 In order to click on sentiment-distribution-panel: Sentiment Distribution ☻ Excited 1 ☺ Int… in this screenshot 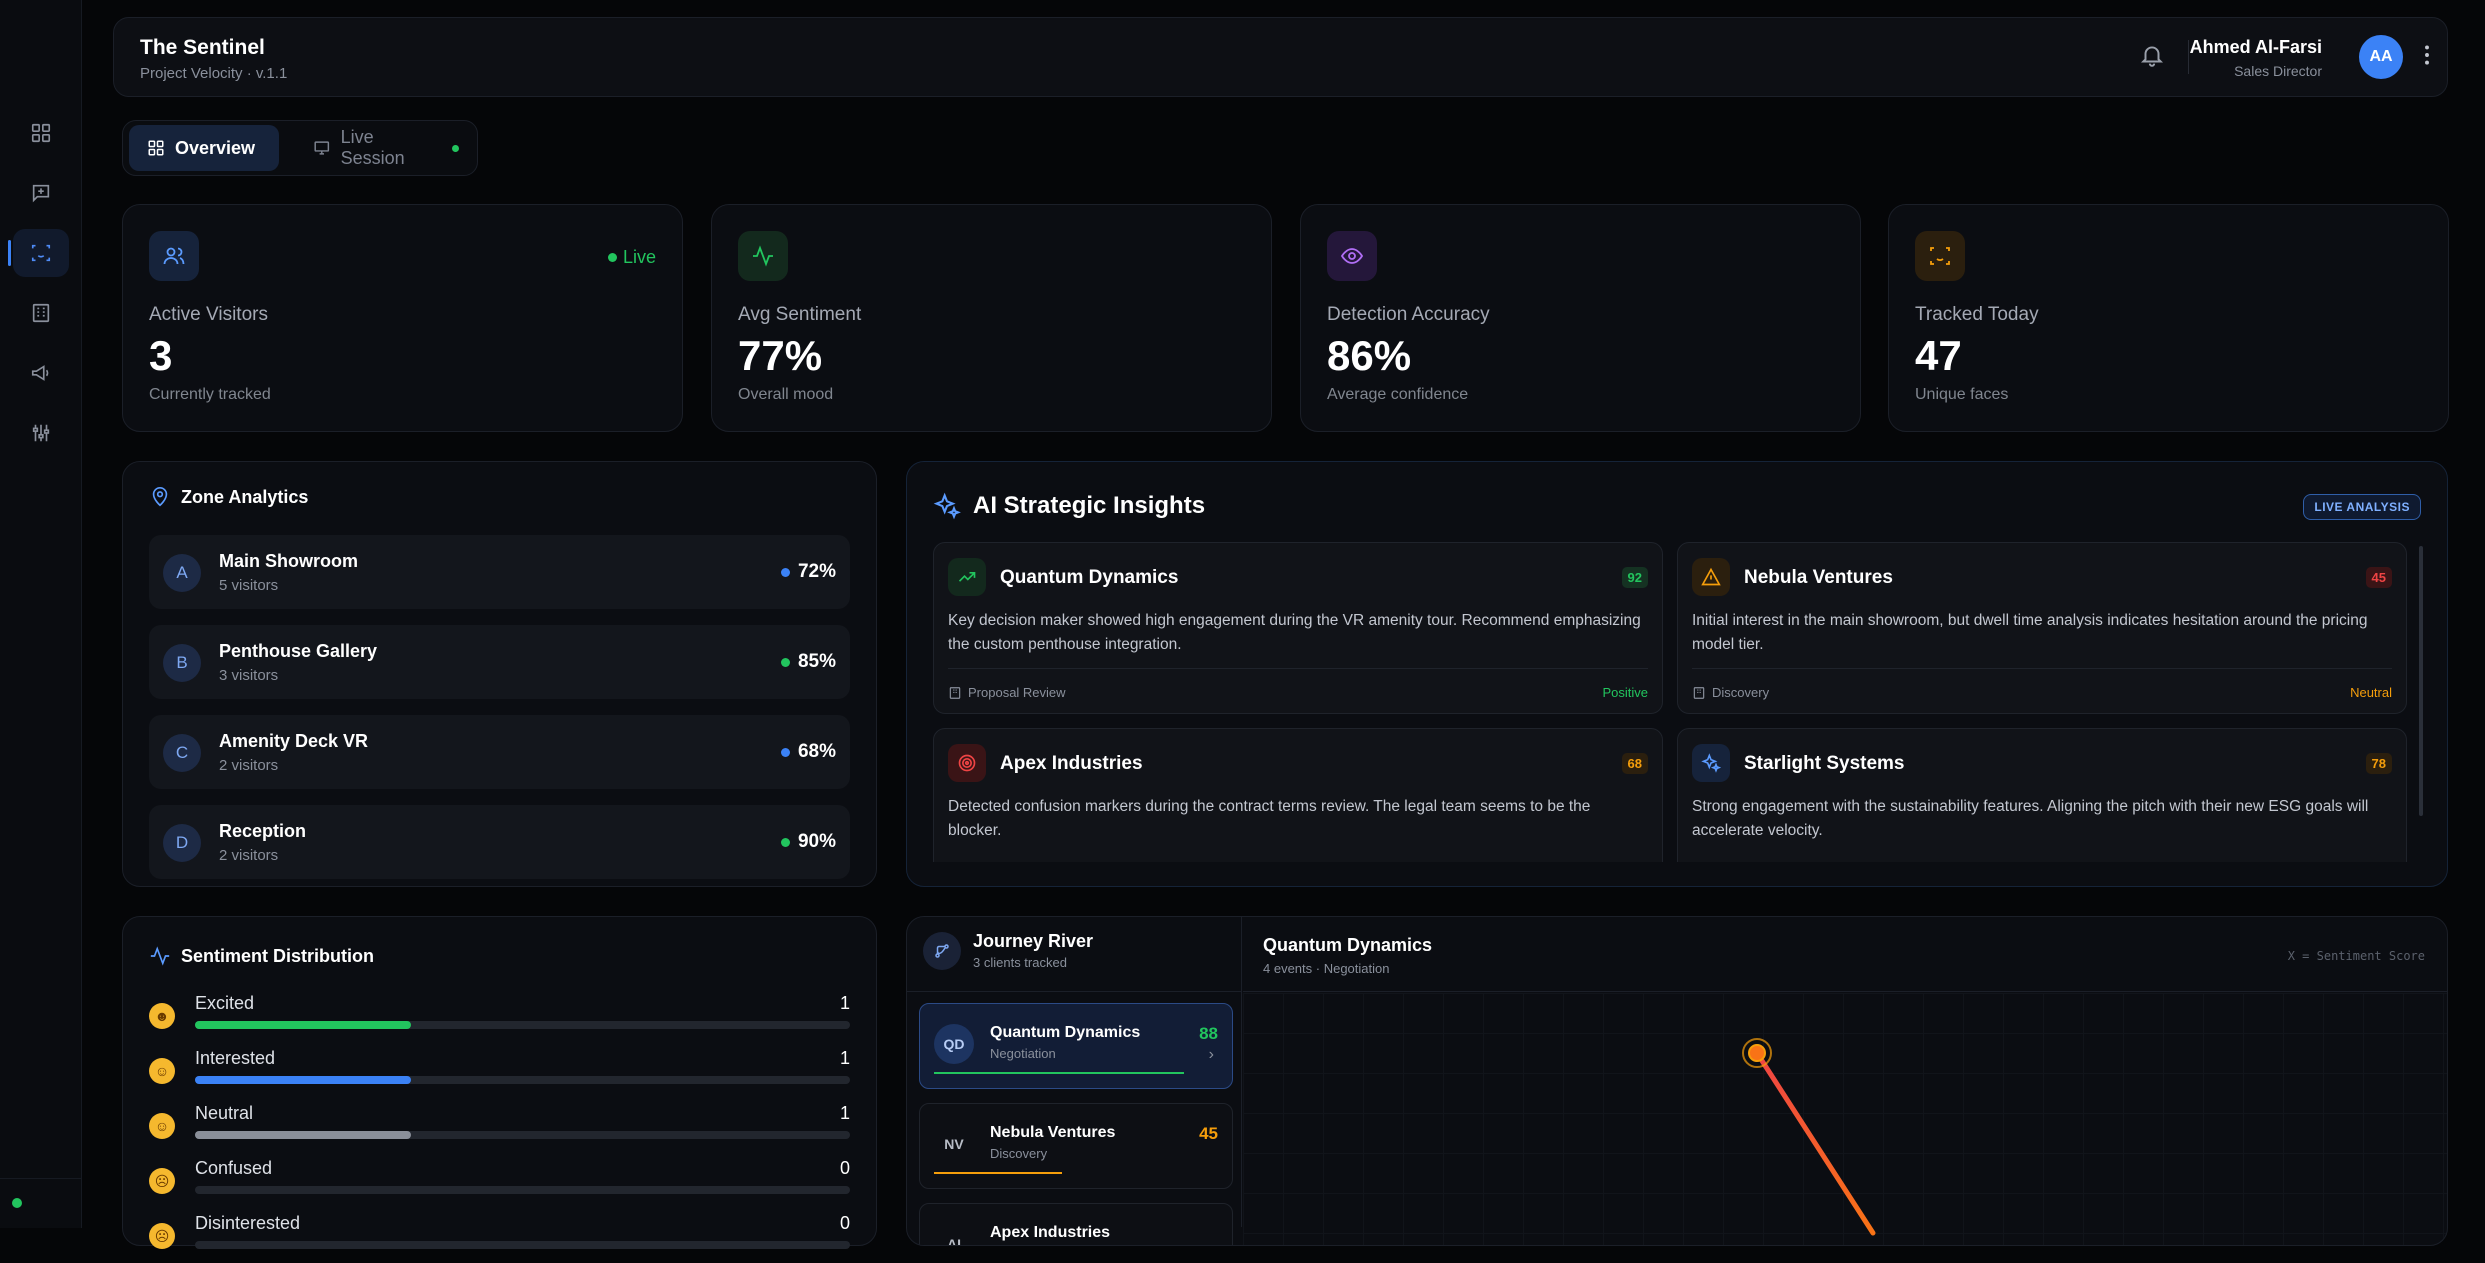, I will do `click(499, 1082)`.